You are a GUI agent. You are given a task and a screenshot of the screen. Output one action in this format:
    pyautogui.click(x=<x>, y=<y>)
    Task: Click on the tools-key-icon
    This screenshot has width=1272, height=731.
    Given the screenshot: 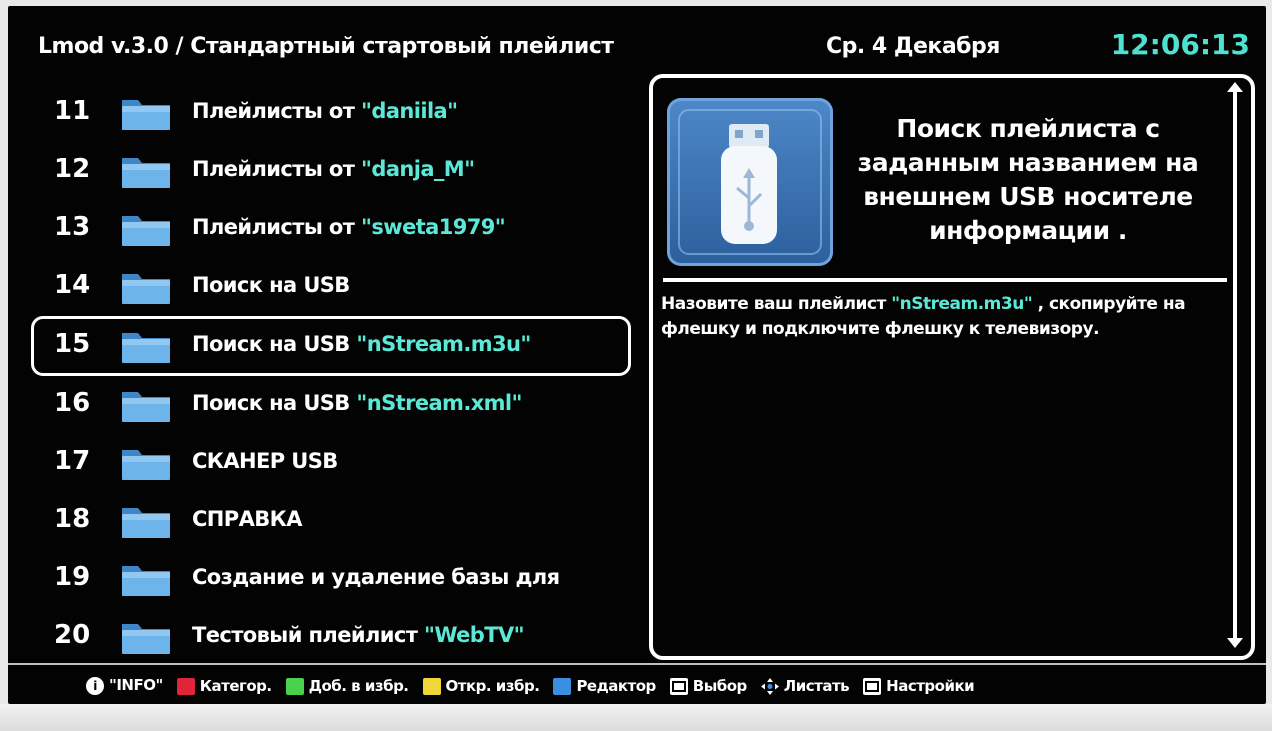 What is the action you would take?
    pyautogui.click(x=872, y=686)
    